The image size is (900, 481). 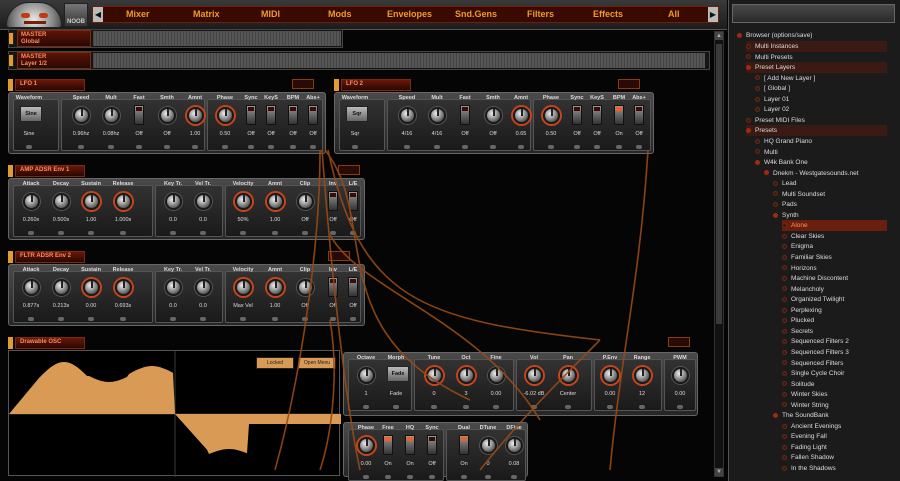 I want to click on browser-tree-item: Ancient Evenings, so click(x=834, y=426).